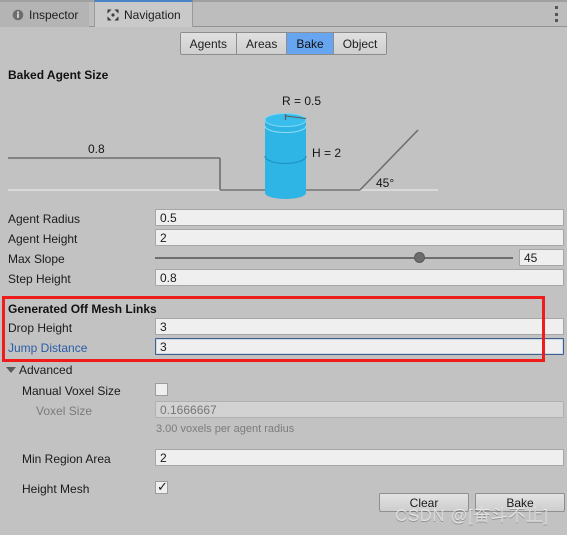 This screenshot has height=535, width=567. Describe the element at coordinates (11, 370) in the screenshot. I see `chevron-down-icon` at that location.